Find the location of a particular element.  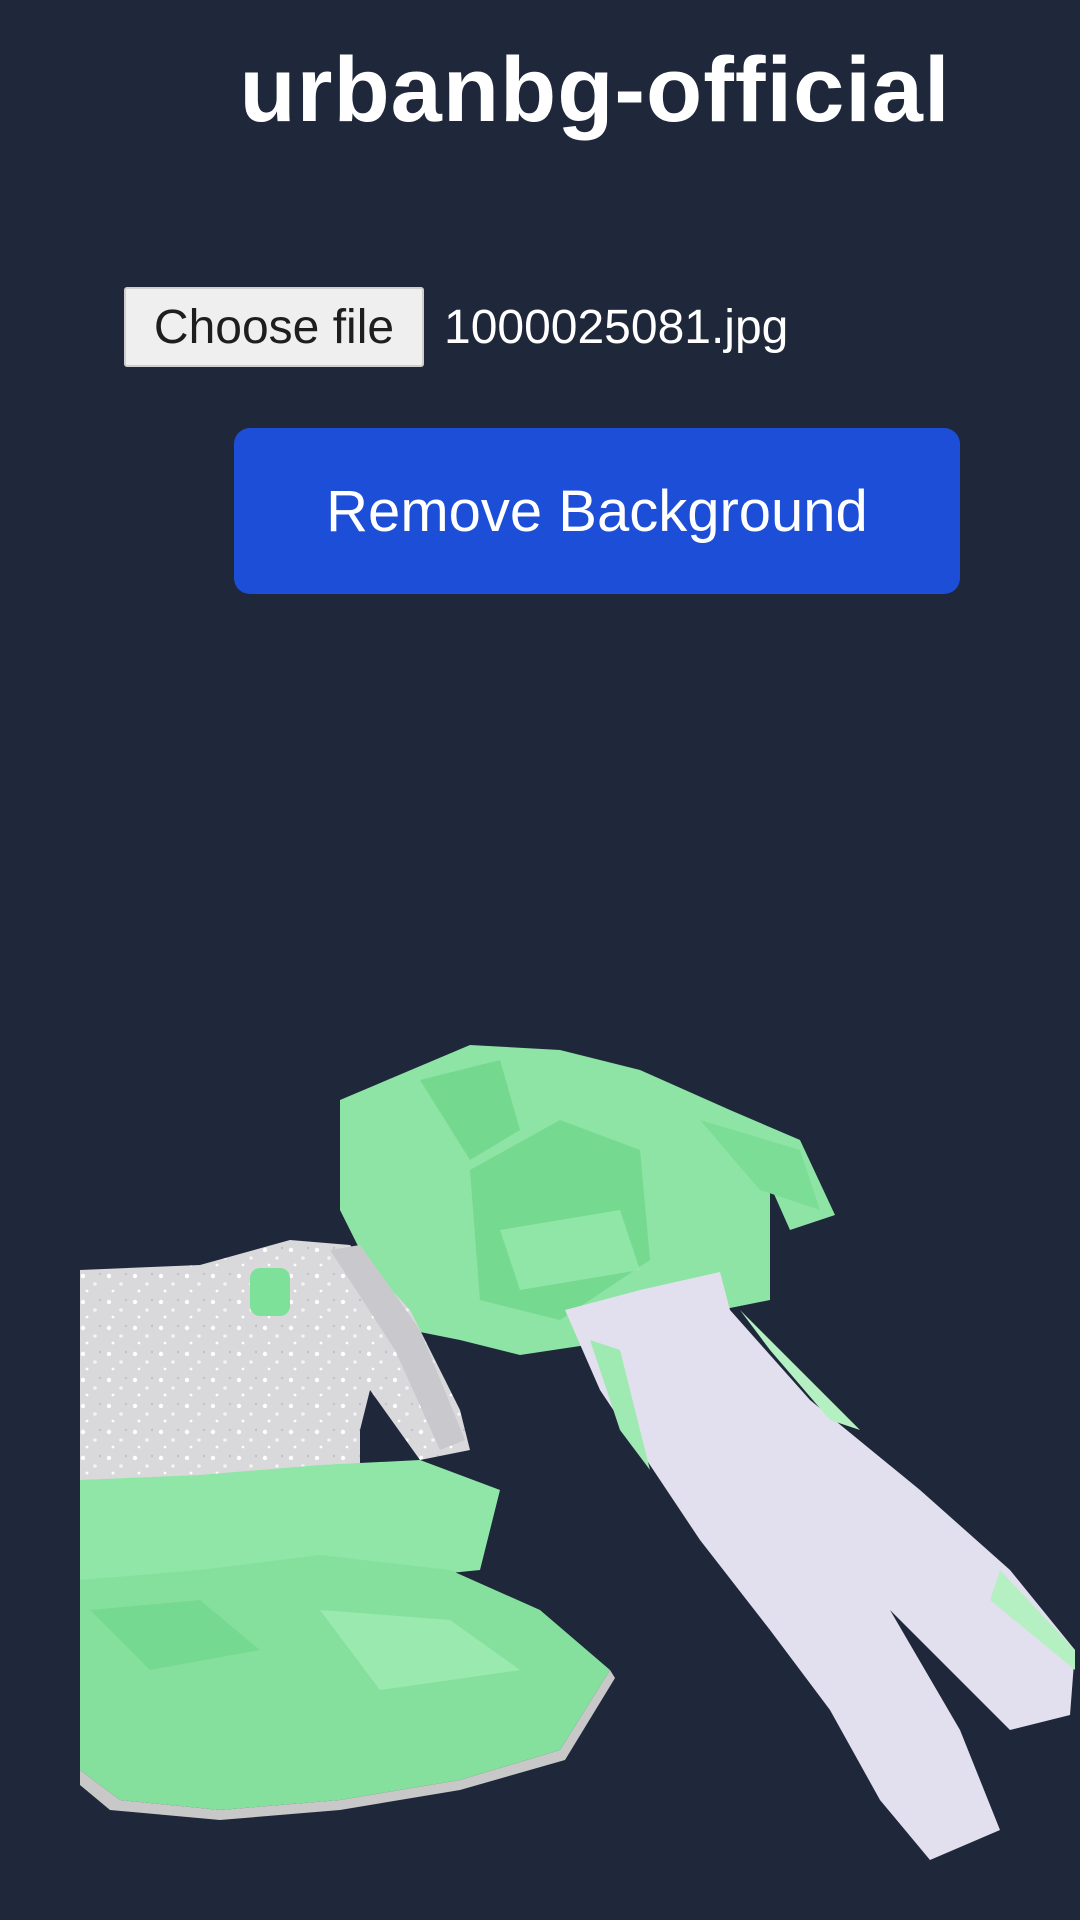

selected-file-name: 1000025081.jpg is located at coordinates (616, 327).